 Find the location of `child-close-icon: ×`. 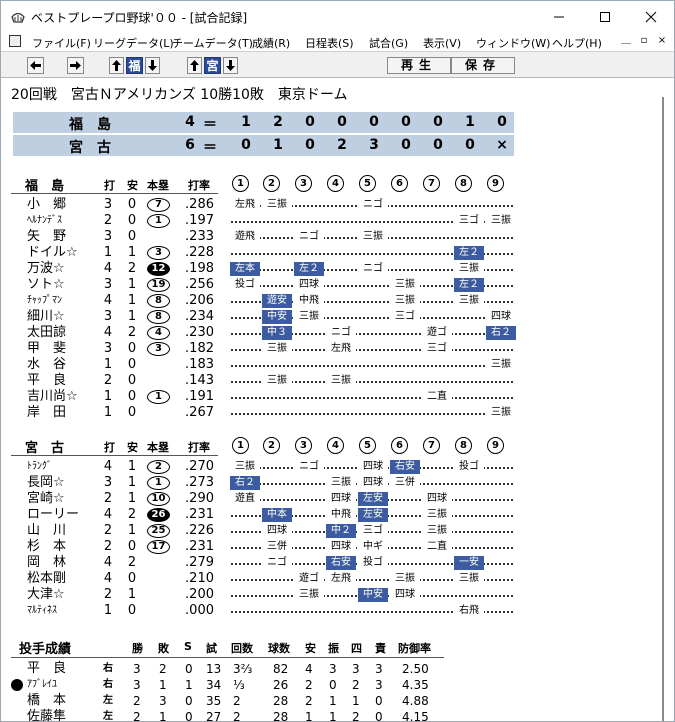

child-close-icon: × is located at coordinates (662, 41).